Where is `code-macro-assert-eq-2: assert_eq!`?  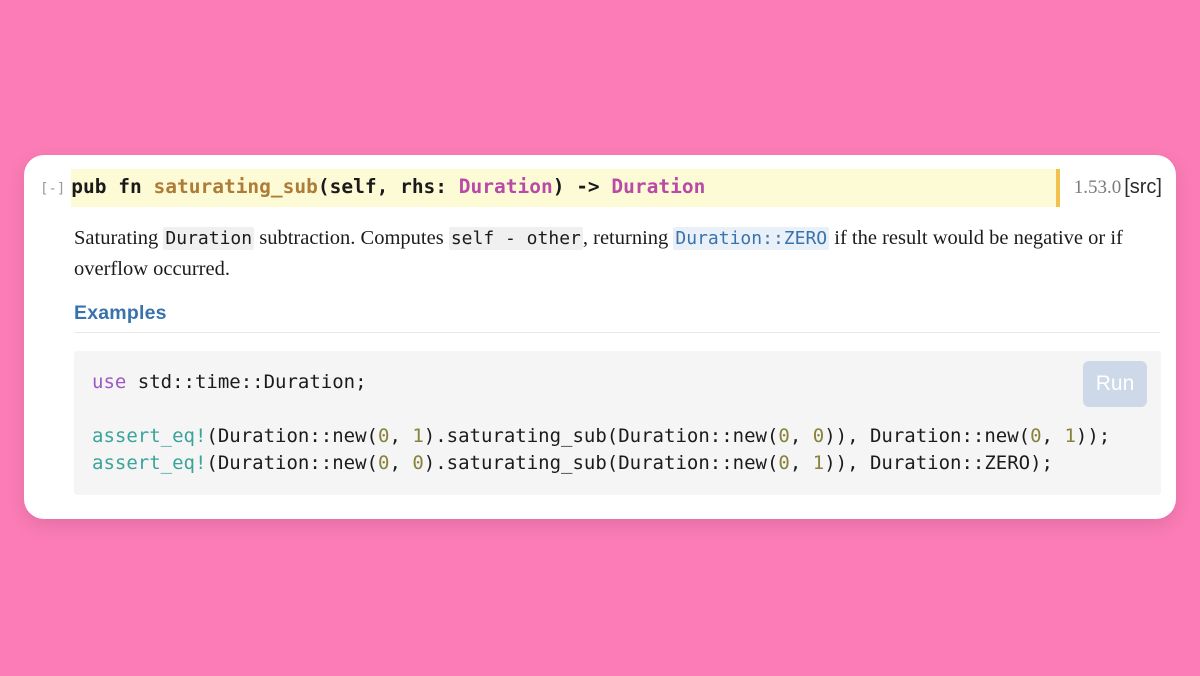 code-macro-assert-eq-2: assert_eq! is located at coordinates (149, 463).